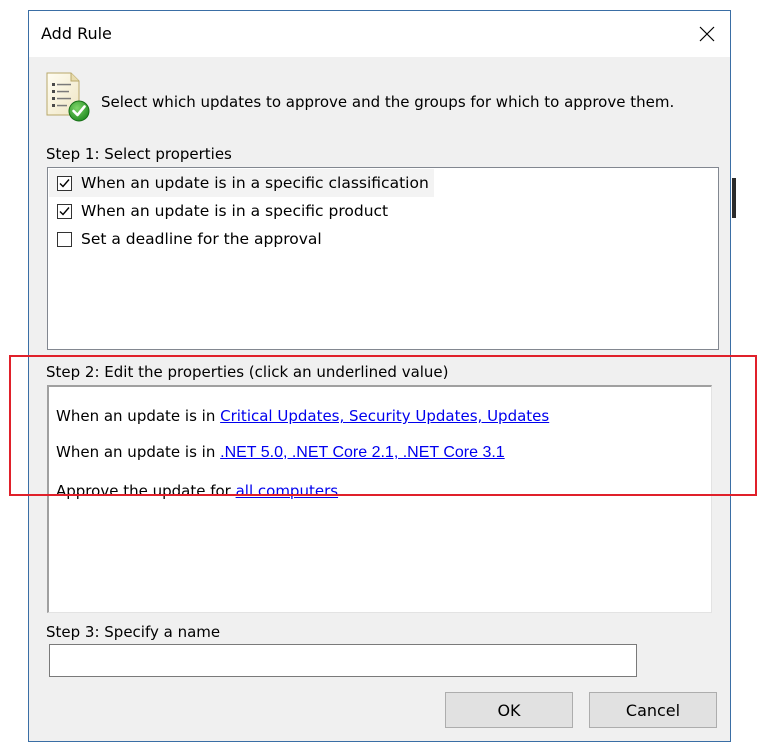 The image size is (765, 750). I want to click on deadline-checkbox, so click(64, 239).